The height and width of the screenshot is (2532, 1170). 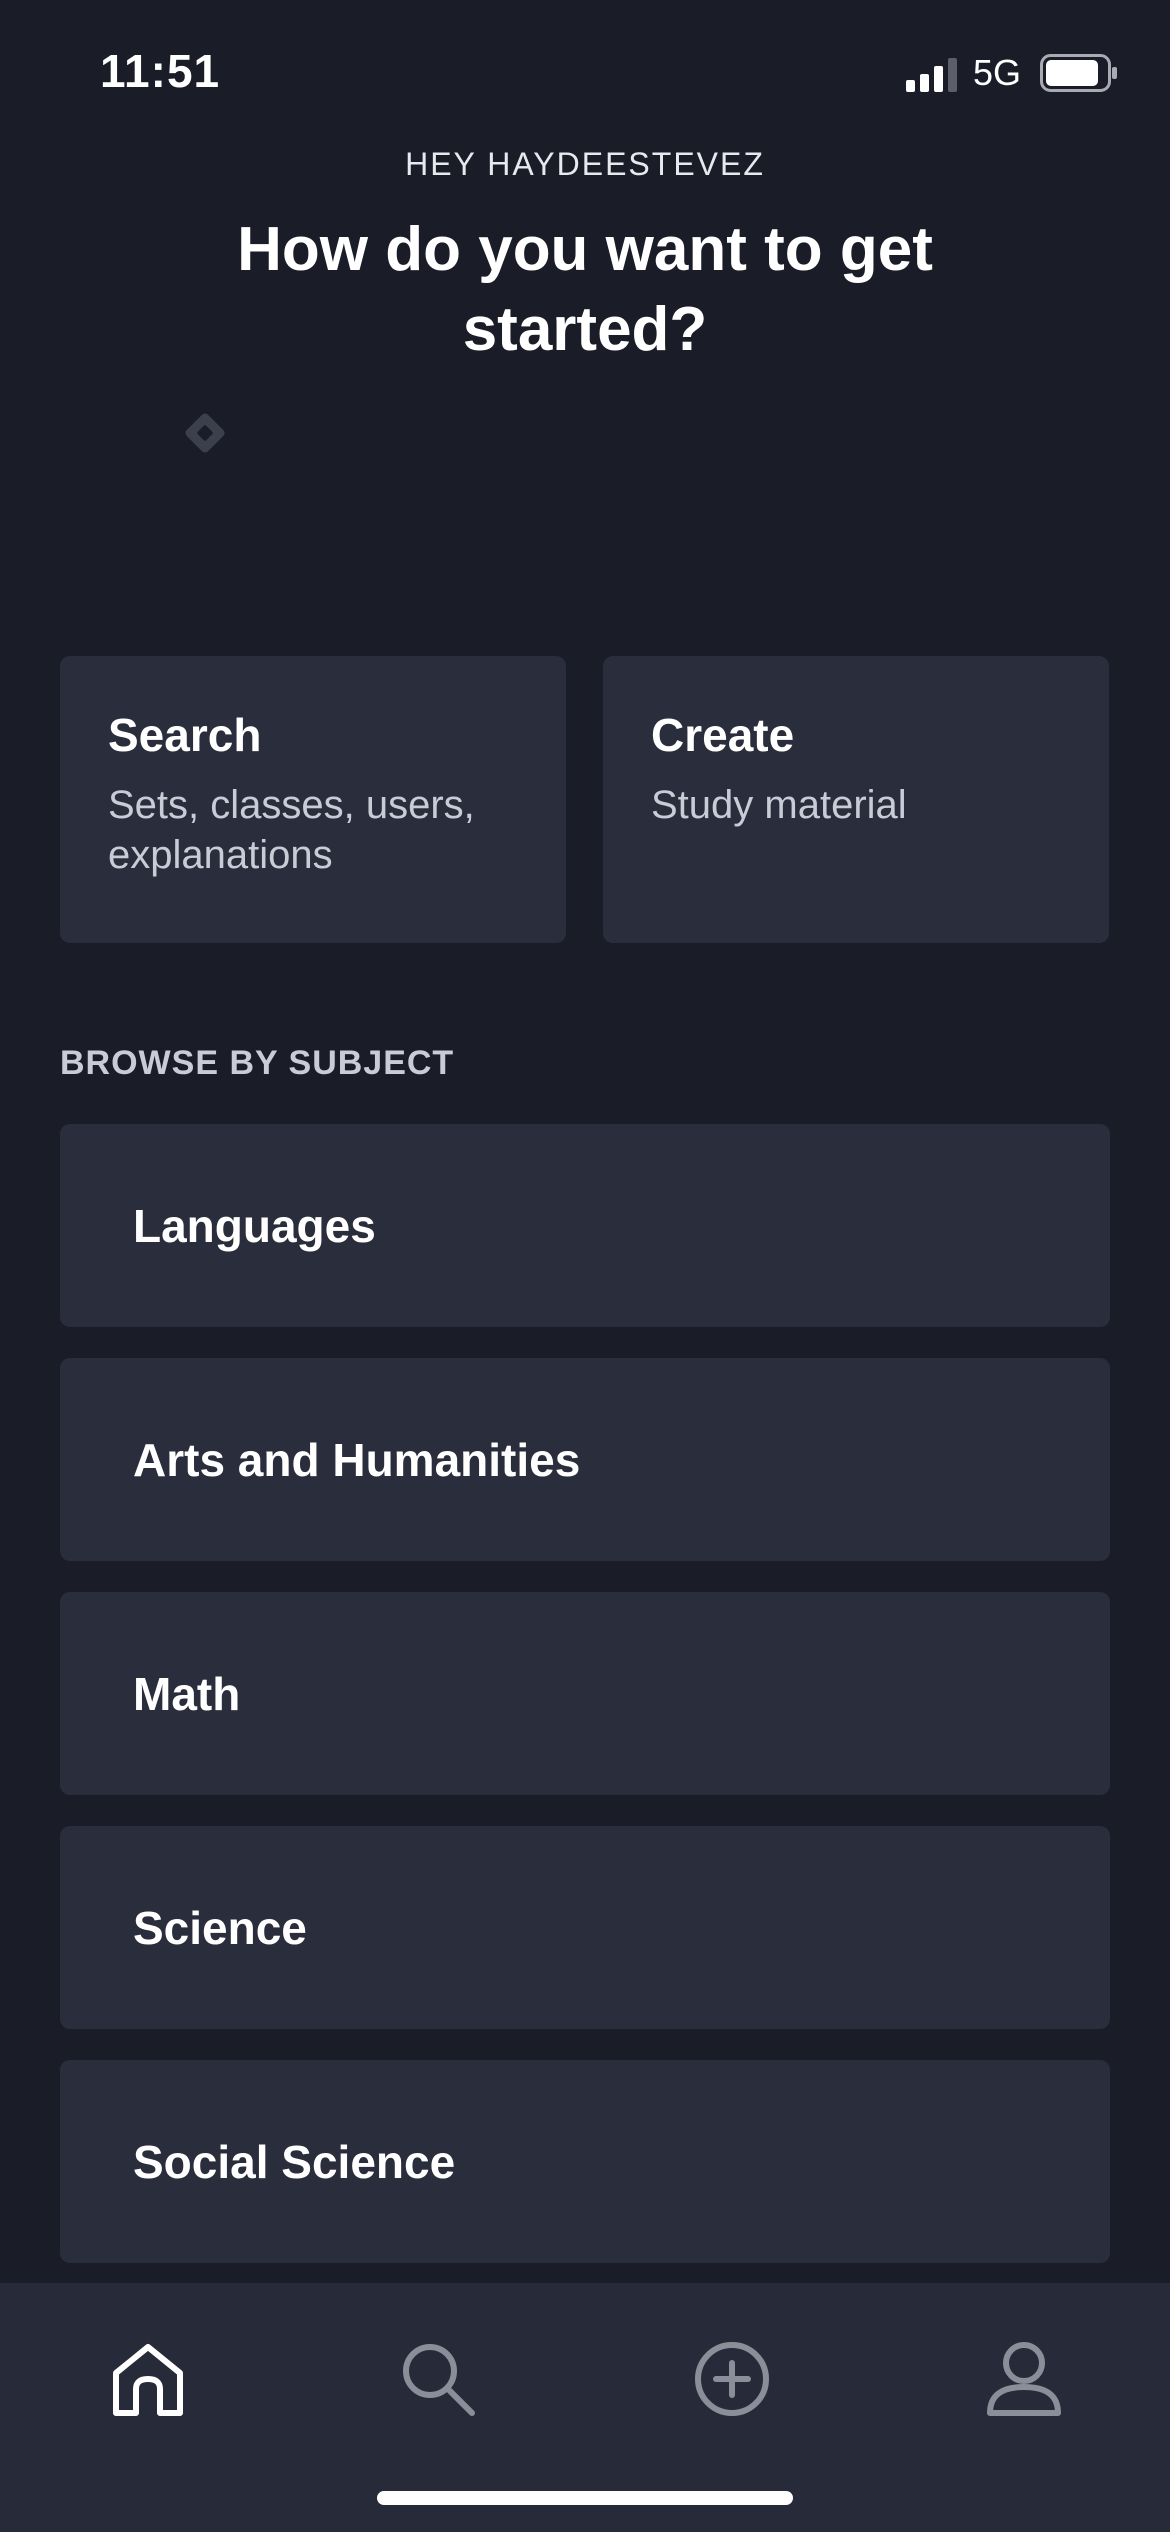 I want to click on network-label: 5G, so click(x=997, y=72).